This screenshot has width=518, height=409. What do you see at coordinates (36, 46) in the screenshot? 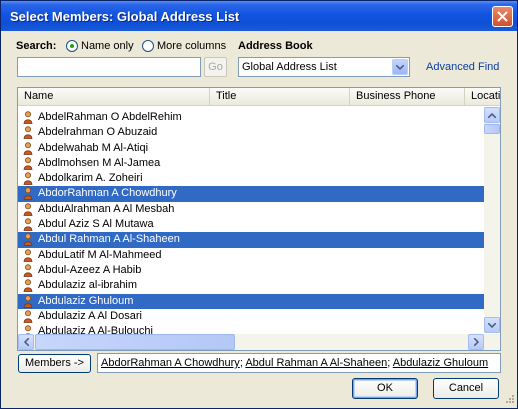
I see `search-label: Search:` at bounding box center [36, 46].